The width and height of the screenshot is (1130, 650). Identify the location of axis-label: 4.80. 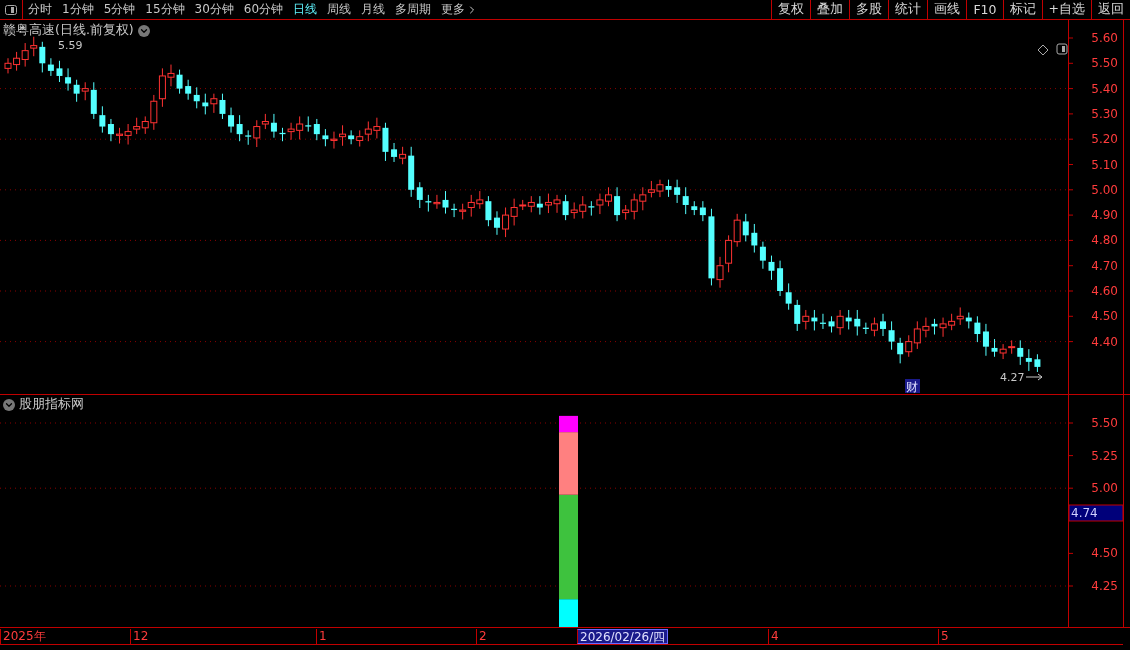
(1104, 240).